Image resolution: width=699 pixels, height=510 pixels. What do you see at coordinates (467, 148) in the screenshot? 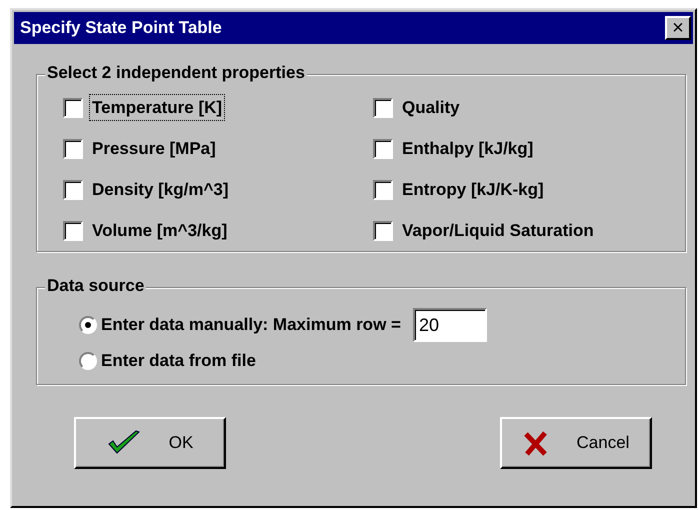
I see `checkbox-label: Enthalpy [kJ/kg]` at bounding box center [467, 148].